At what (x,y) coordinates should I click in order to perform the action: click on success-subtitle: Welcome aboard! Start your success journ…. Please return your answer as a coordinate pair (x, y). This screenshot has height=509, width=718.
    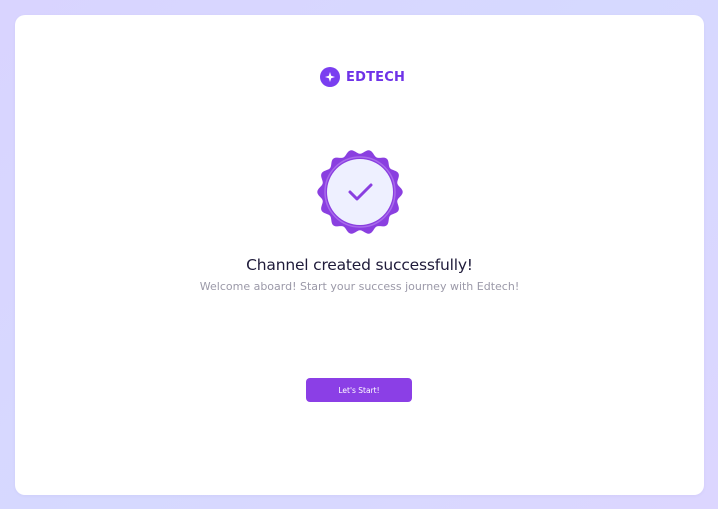
    Looking at the image, I should click on (359, 286).